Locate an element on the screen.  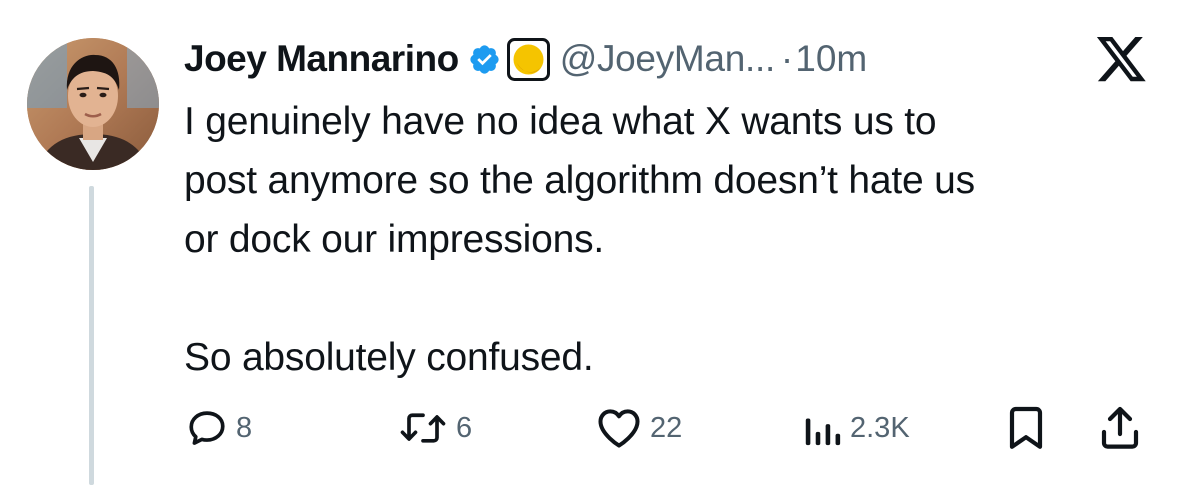
reply-icon is located at coordinates (207, 428).